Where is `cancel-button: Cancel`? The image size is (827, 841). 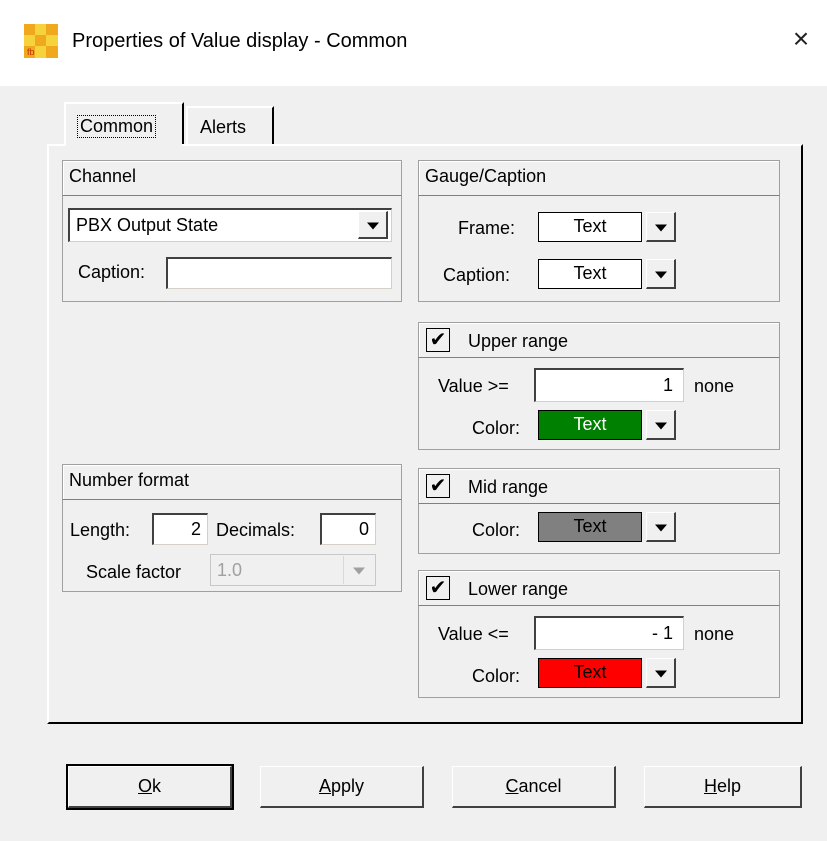
cancel-button: Cancel is located at coordinates (534, 787).